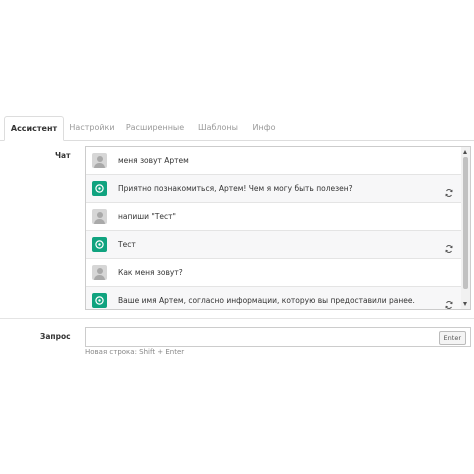  I want to click on chat-message-user: меня зовут Артем, so click(274, 161).